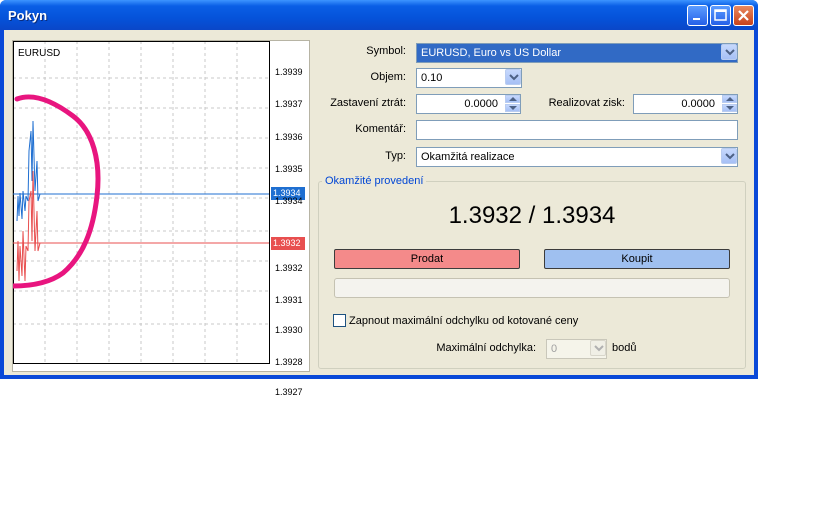 This screenshot has width=840, height=525. I want to click on symbol-value: EURUSD, Euro vs US Dollar, so click(577, 53).